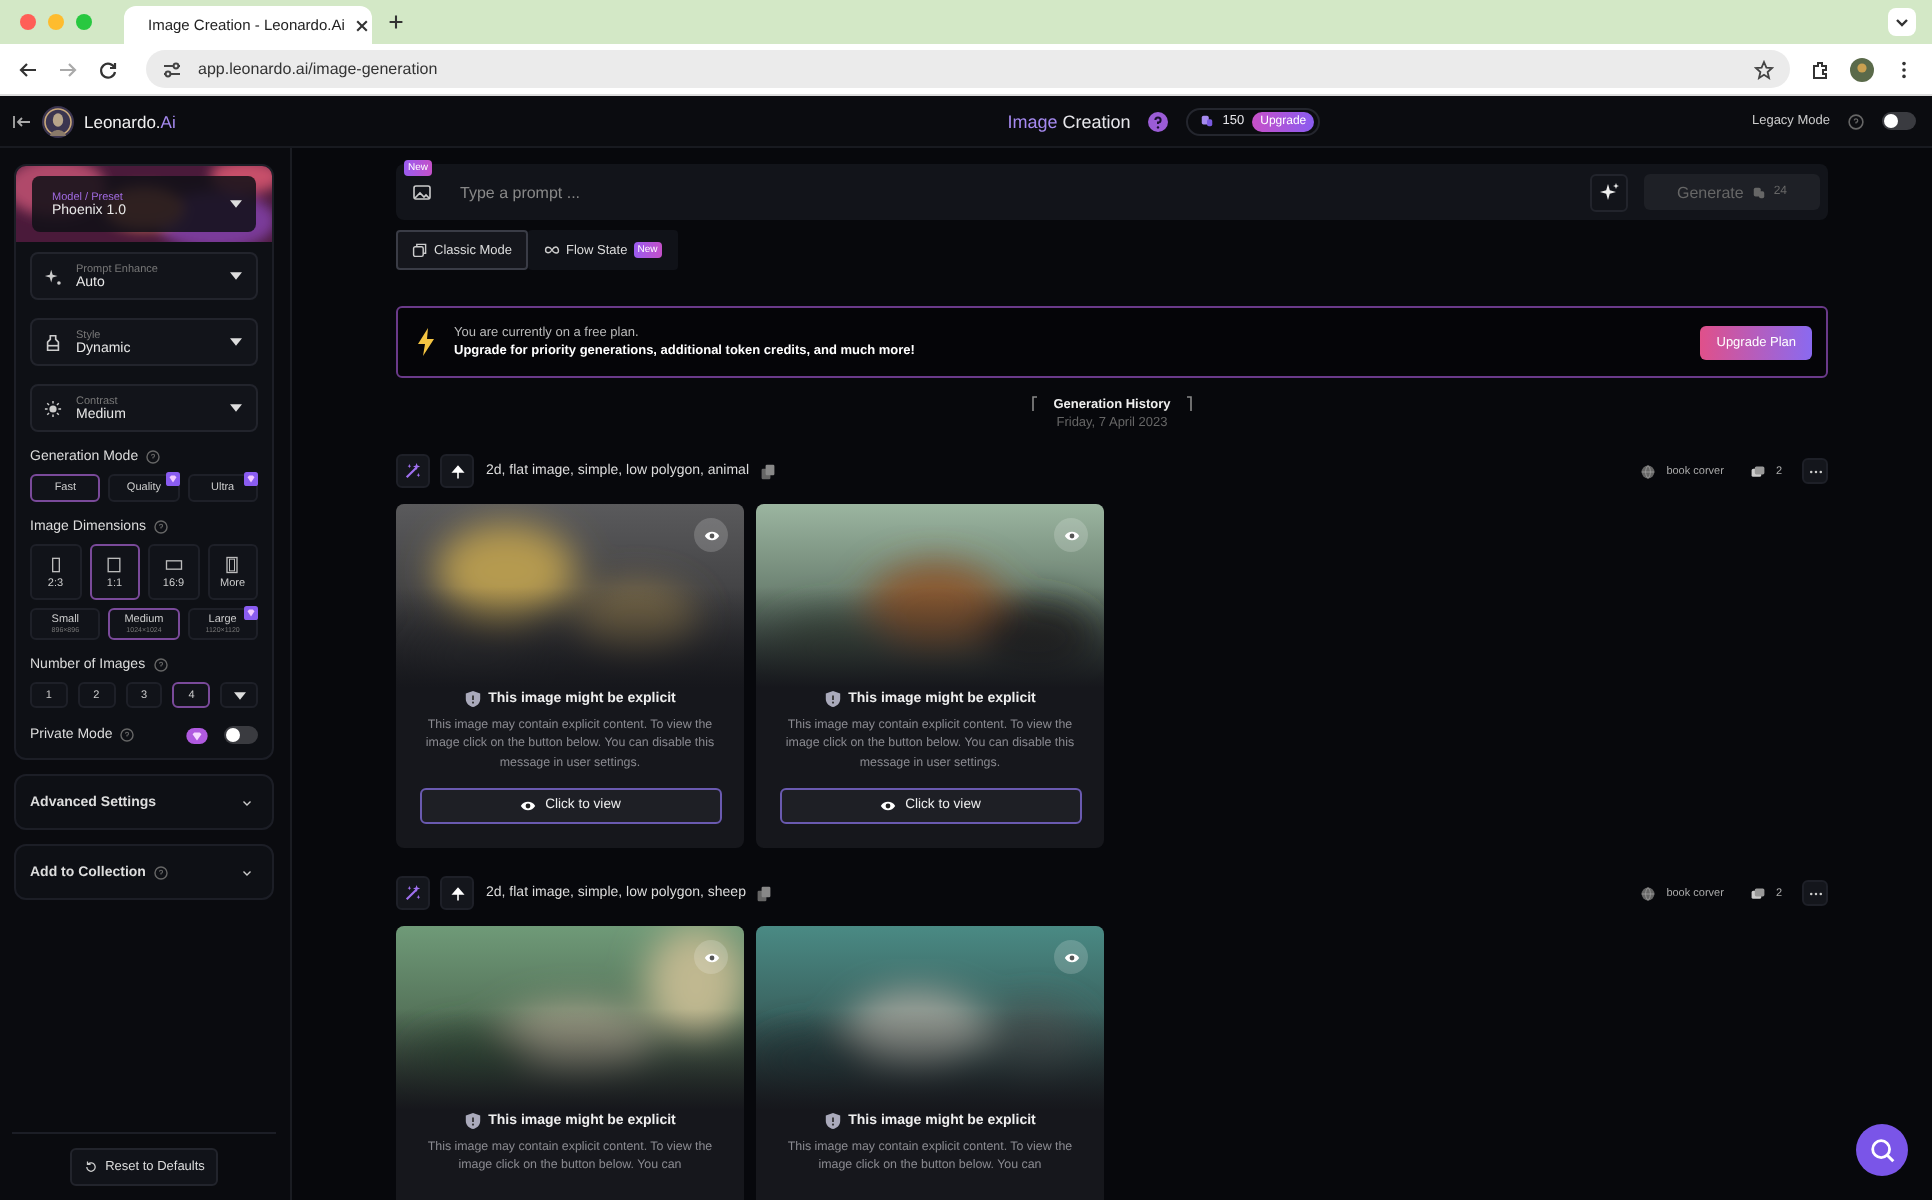 This screenshot has height=1200, width=1932. Describe the element at coordinates (53, 408) in the screenshot. I see `sun-icon` at that location.